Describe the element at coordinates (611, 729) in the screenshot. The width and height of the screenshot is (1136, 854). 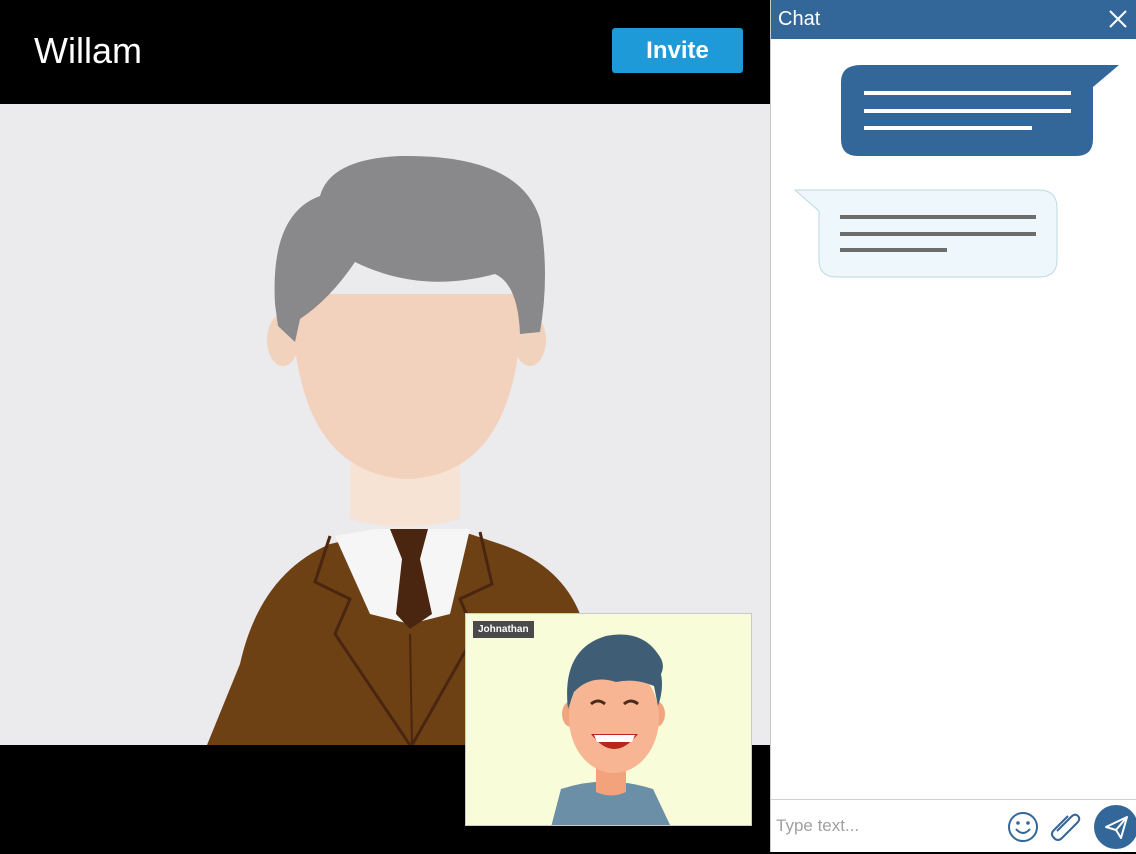
I see `self-avatar-illustration` at that location.